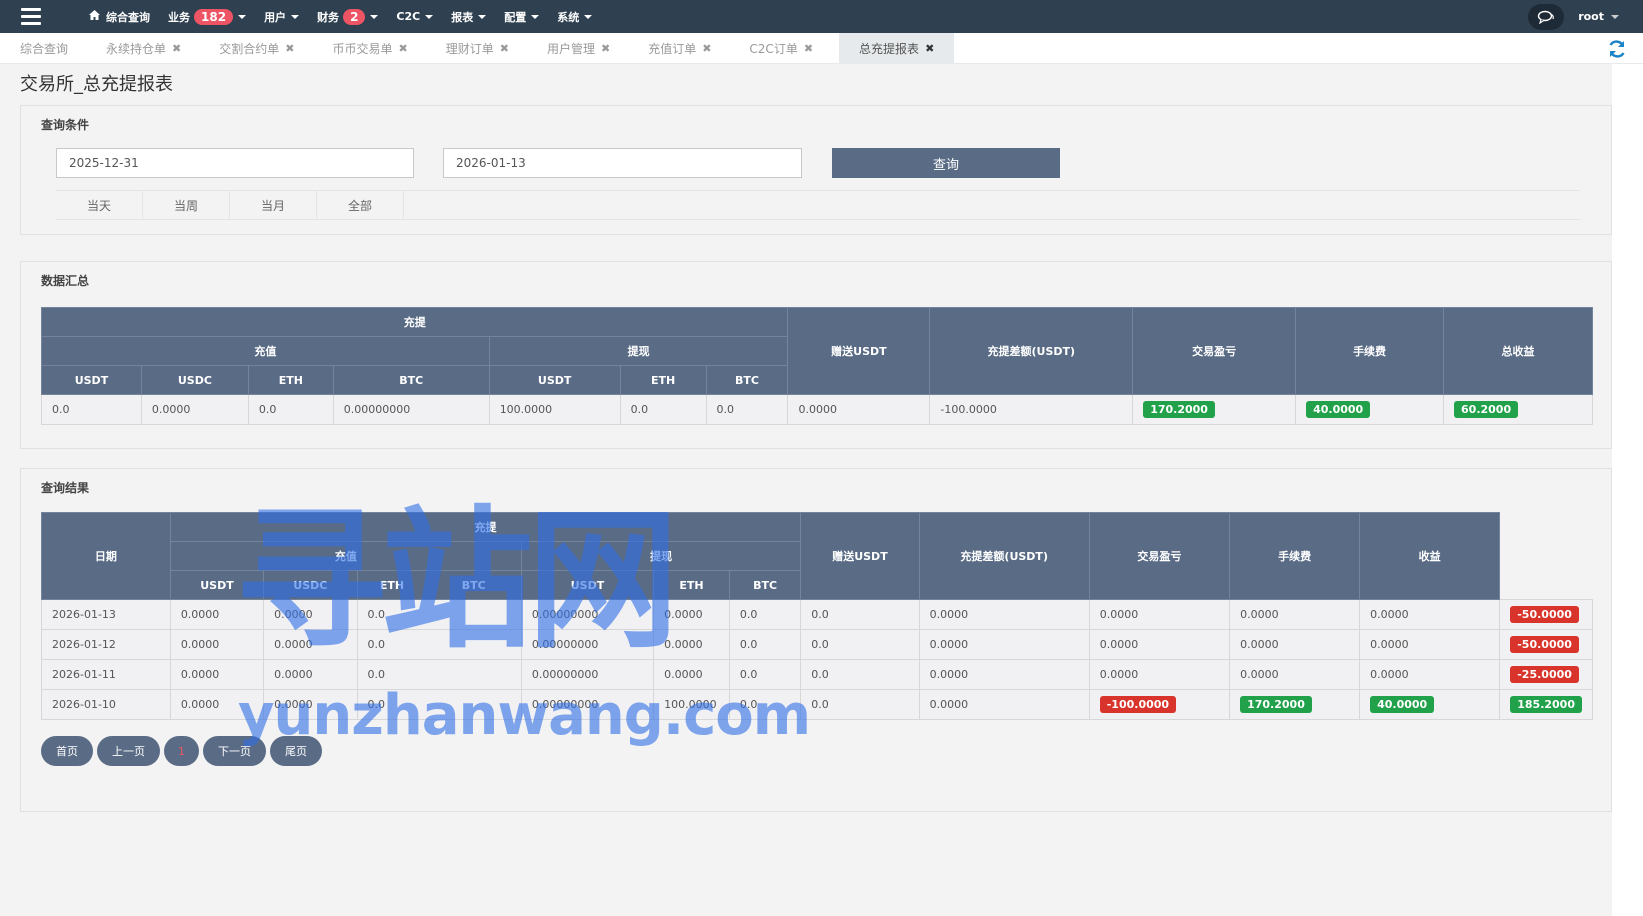 The height and width of the screenshot is (916, 1643). What do you see at coordinates (281, 16) in the screenshot?
I see `nav-users: 用户` at bounding box center [281, 16].